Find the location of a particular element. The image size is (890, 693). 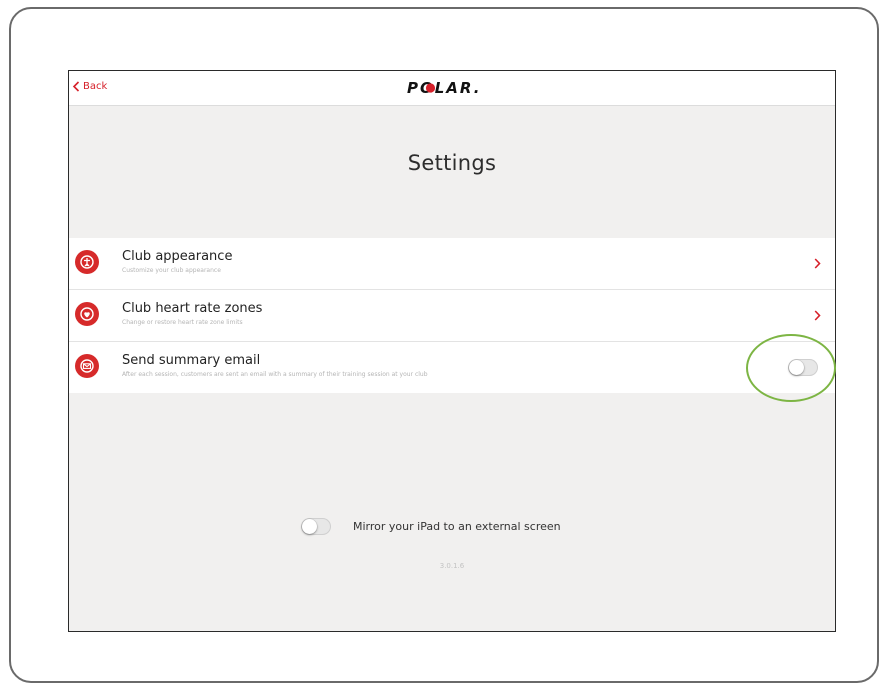

heart-rate-zones-icon is located at coordinates (87, 314).